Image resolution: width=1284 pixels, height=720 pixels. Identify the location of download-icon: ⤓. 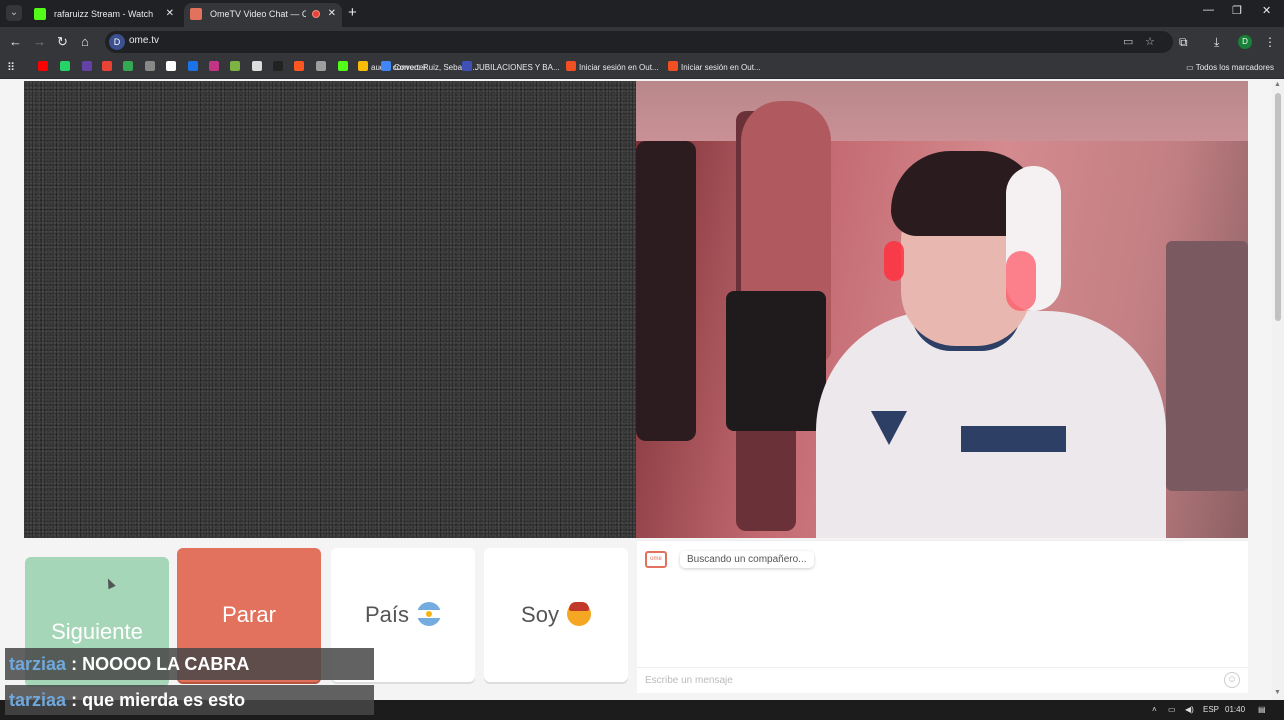
(1216, 42).